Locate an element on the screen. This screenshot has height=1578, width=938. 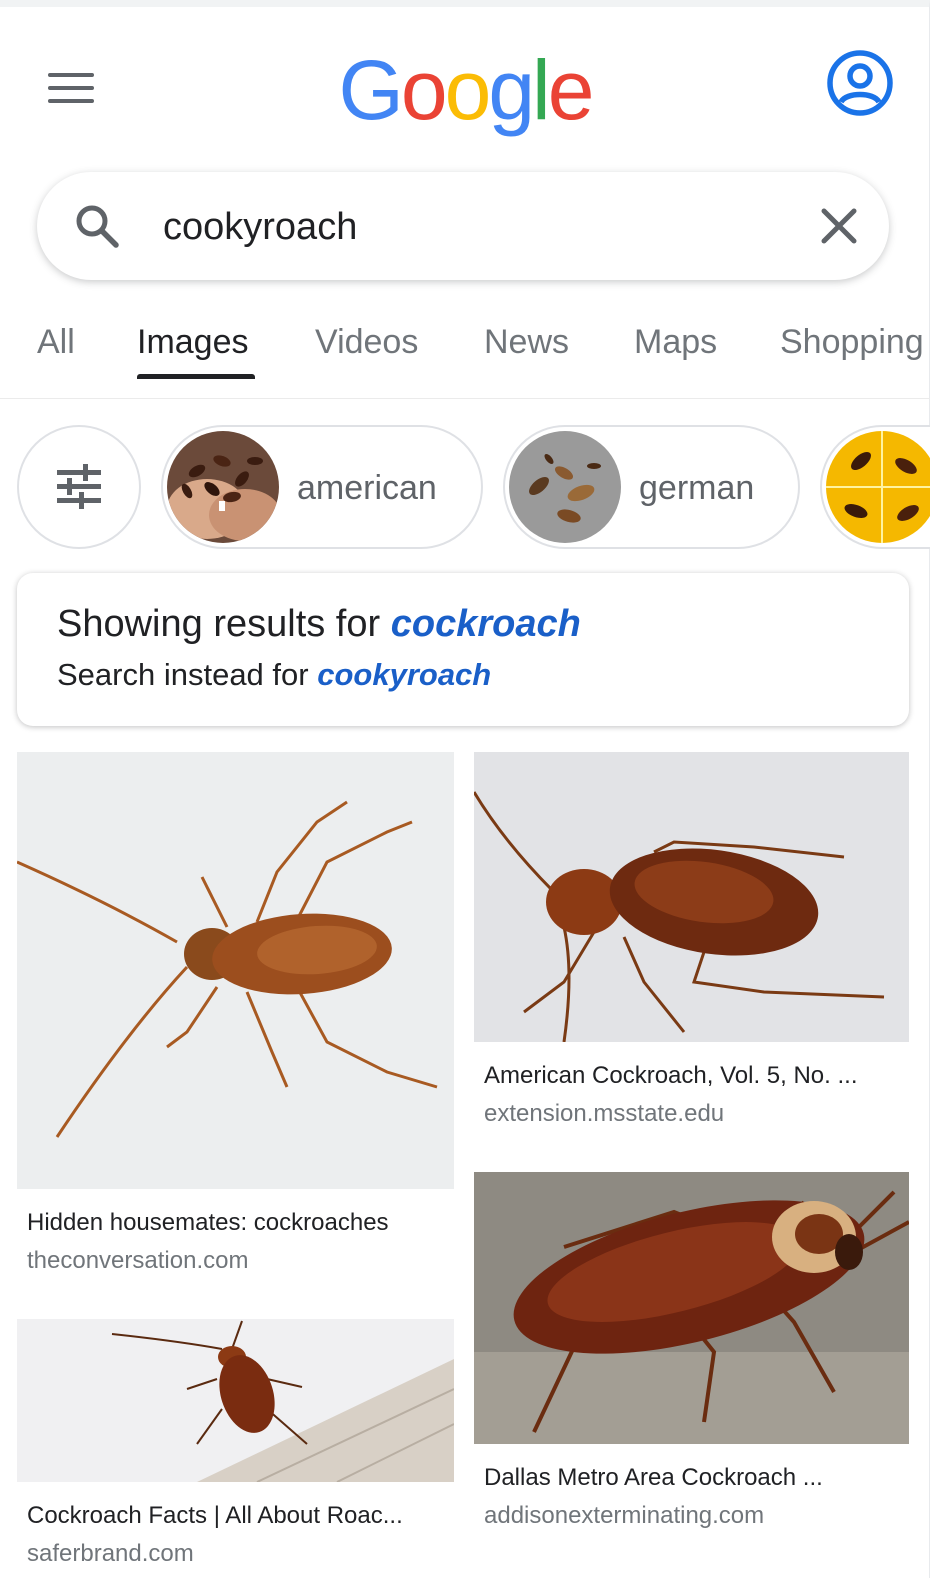
tab-all: All is located at coordinates (56, 342).